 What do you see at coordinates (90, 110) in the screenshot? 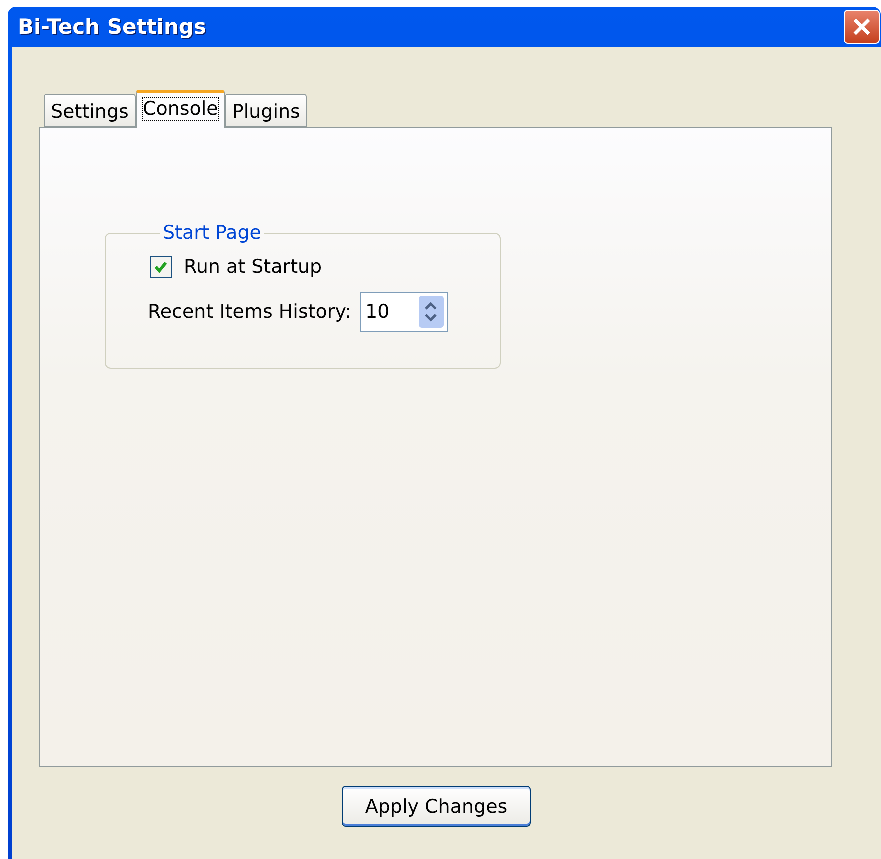
I see `tab: Settings` at bounding box center [90, 110].